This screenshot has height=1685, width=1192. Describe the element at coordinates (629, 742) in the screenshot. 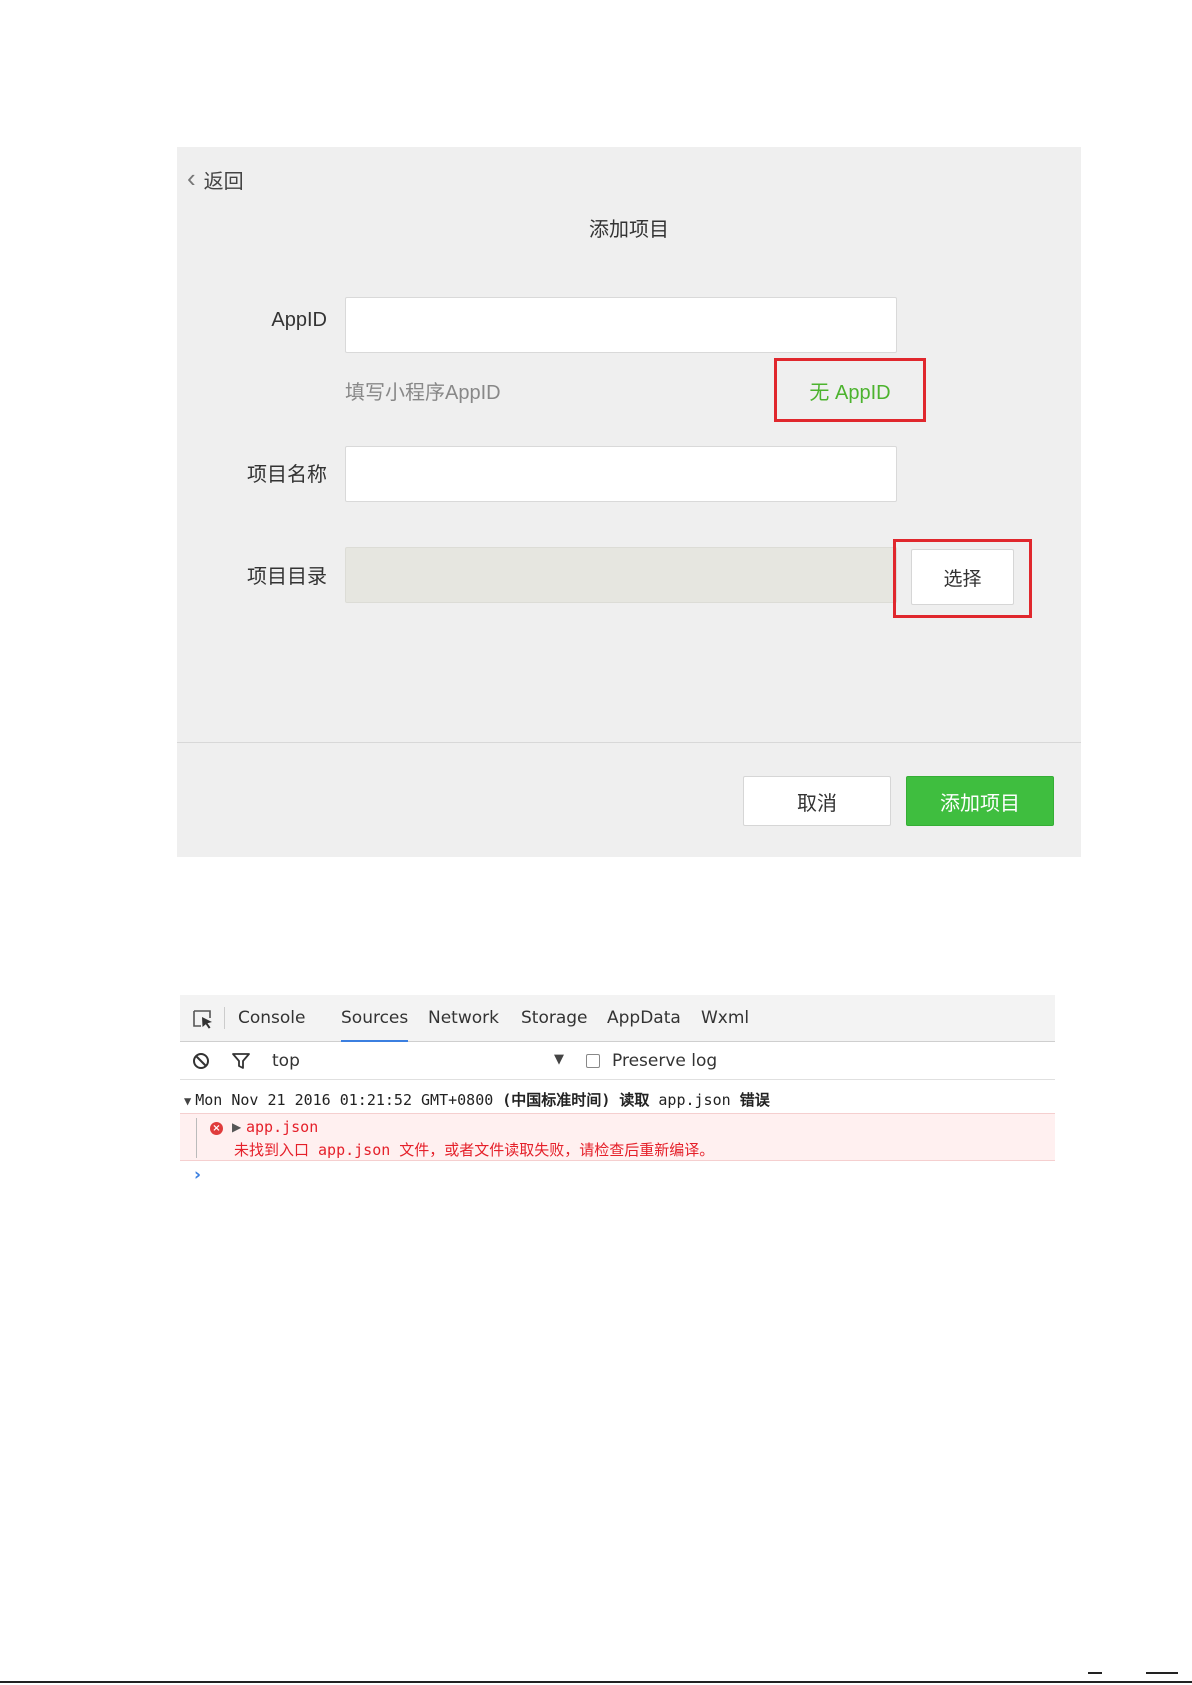

I see `footer-divider` at that location.